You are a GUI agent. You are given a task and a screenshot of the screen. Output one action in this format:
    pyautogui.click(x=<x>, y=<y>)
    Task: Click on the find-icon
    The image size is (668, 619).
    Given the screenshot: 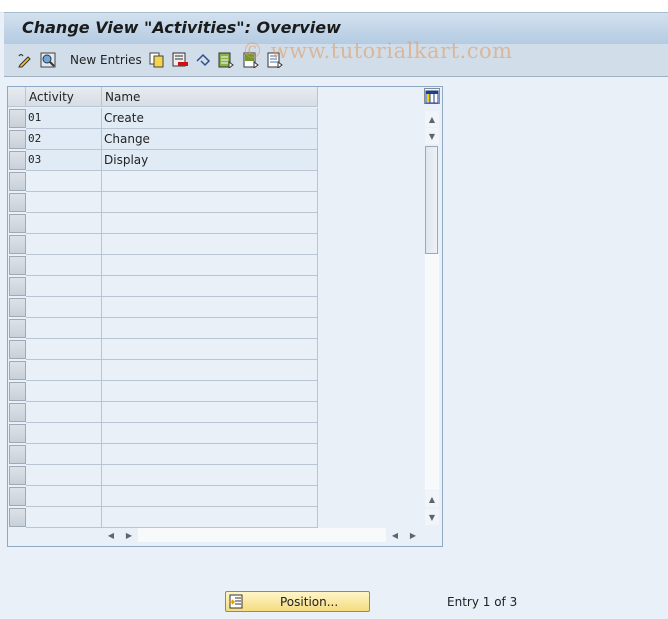 What is the action you would take?
    pyautogui.click(x=48, y=60)
    